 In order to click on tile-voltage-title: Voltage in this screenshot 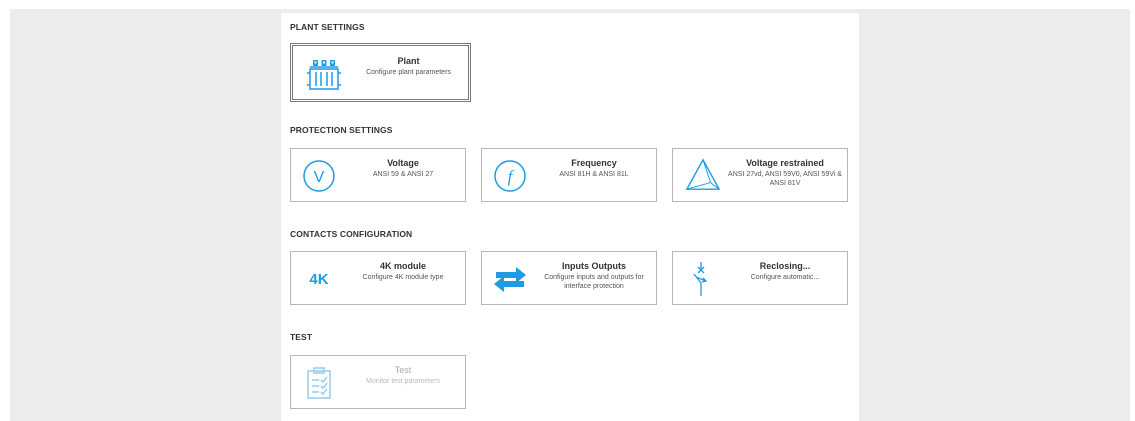, I will do `click(403, 163)`.